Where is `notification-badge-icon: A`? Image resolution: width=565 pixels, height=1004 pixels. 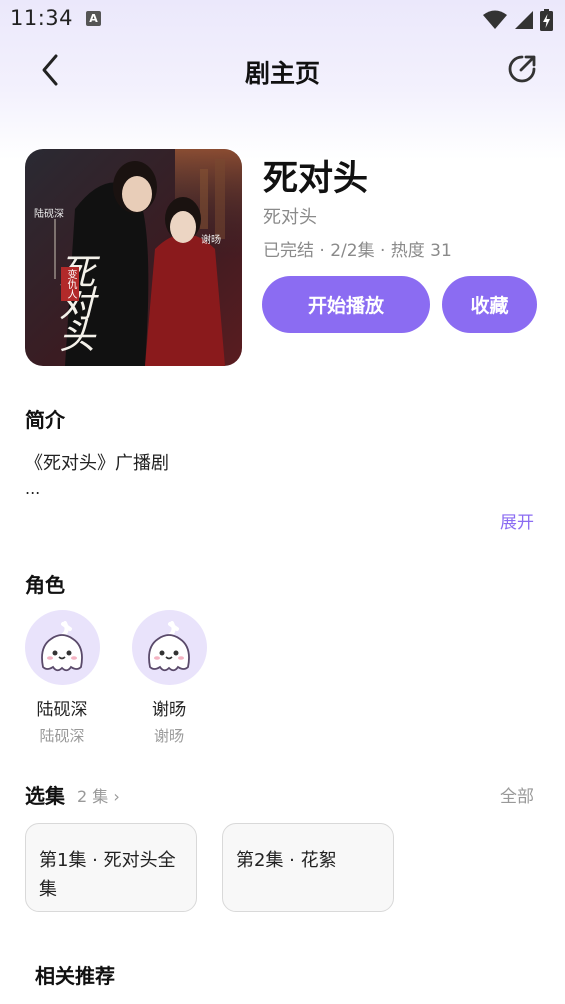
notification-badge-icon: A is located at coordinates (93, 18).